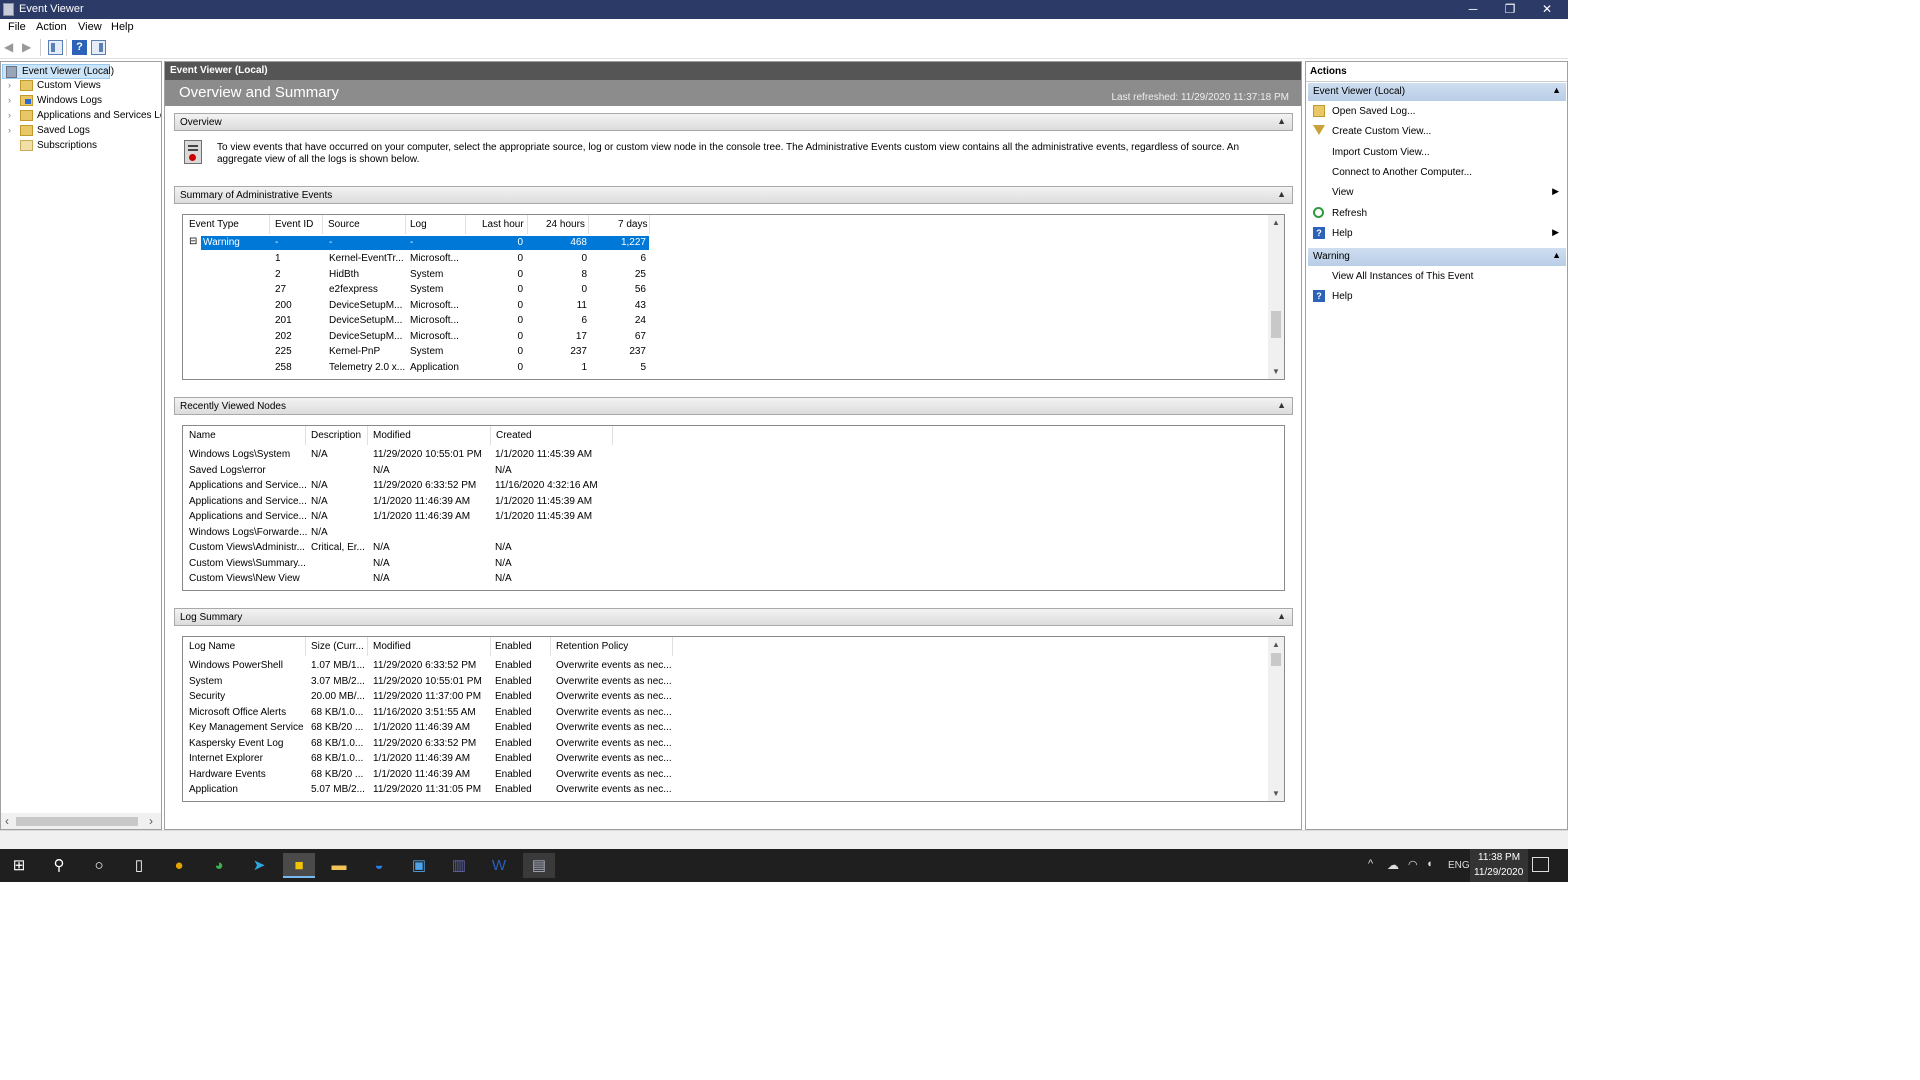  I want to click on log-summary-vertical-scrollbar: ▲ ▼, so click(1276, 719).